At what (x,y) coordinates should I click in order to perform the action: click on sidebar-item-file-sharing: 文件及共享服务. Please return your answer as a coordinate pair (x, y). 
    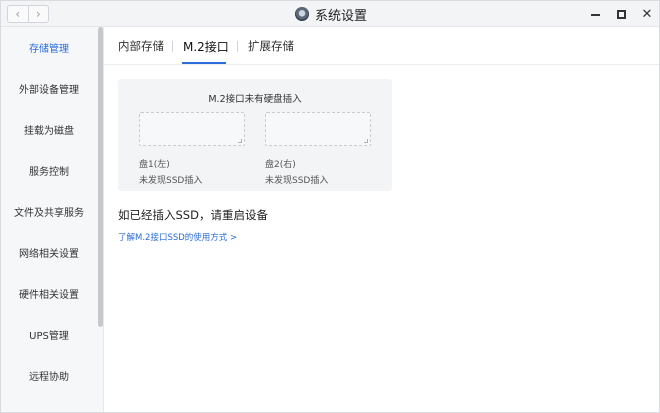
    Looking at the image, I should click on (49, 211).